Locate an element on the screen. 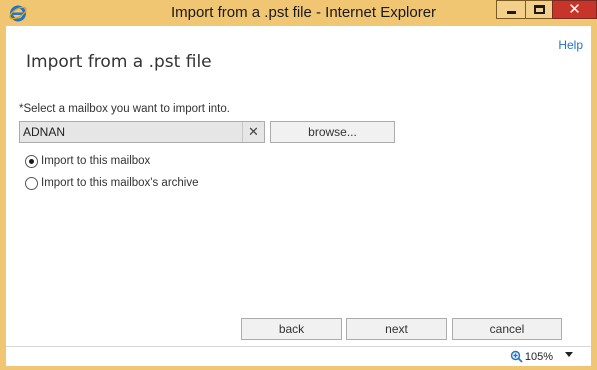 This screenshot has height=370, width=597. maximize-icon is located at coordinates (539, 9).